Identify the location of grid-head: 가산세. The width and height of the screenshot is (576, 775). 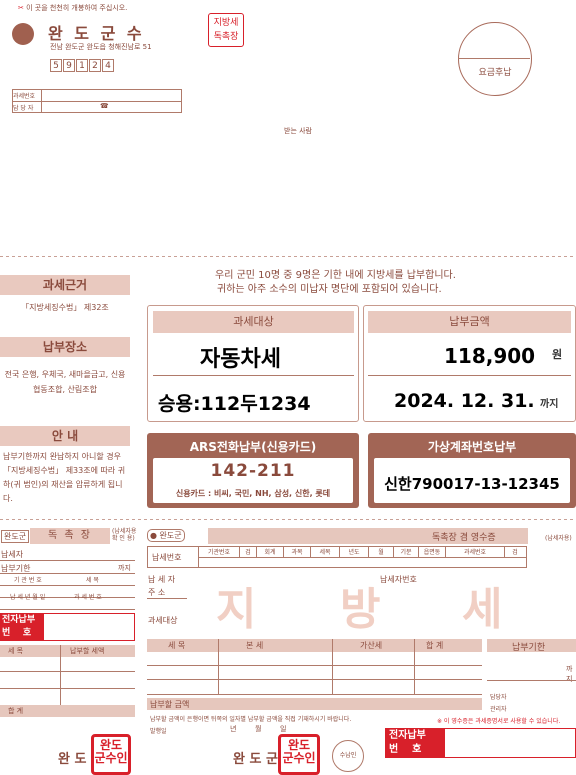
(371, 645).